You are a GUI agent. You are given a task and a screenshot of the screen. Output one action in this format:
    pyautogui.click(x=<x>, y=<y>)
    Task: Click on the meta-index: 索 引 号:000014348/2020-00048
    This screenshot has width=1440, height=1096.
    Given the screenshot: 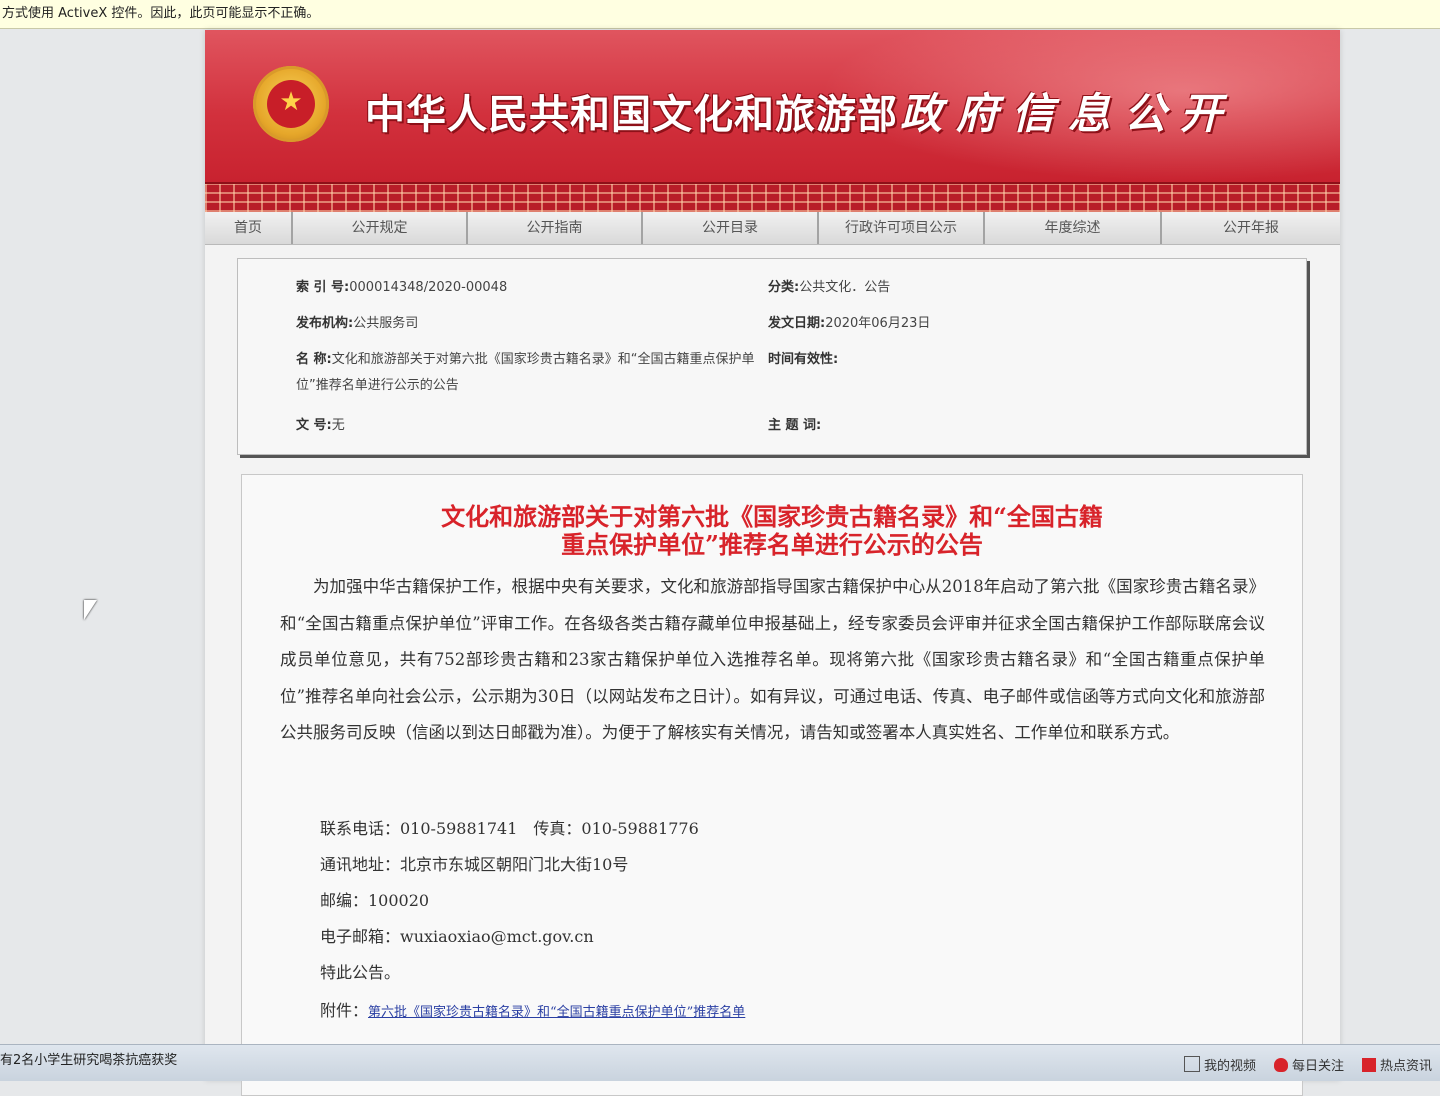 What is the action you would take?
    pyautogui.click(x=402, y=287)
    